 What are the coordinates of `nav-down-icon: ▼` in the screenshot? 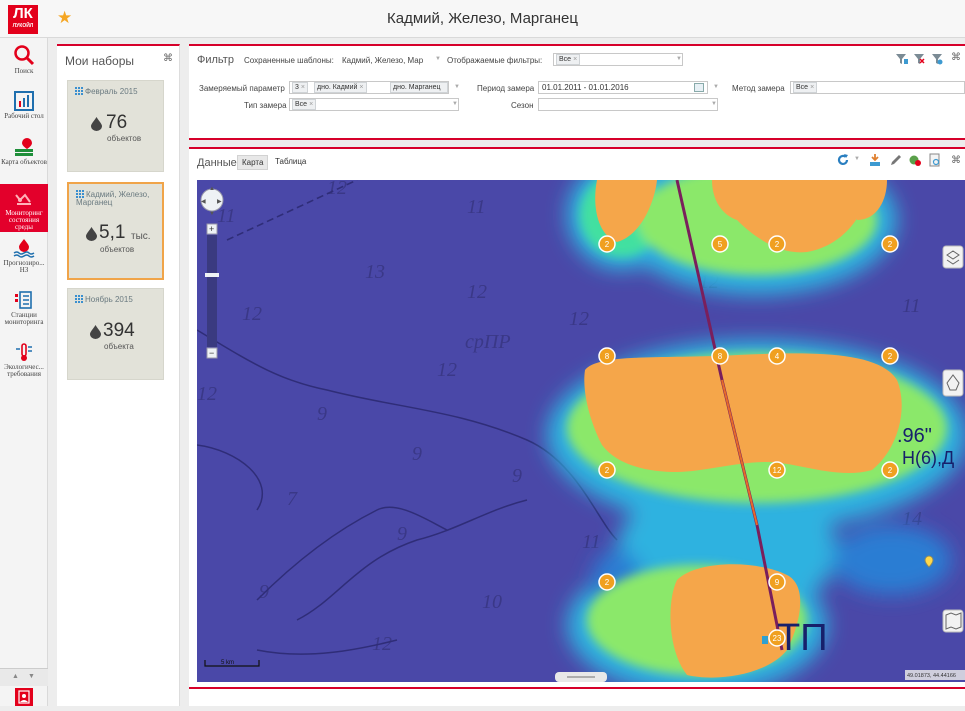 It's located at (31, 676).